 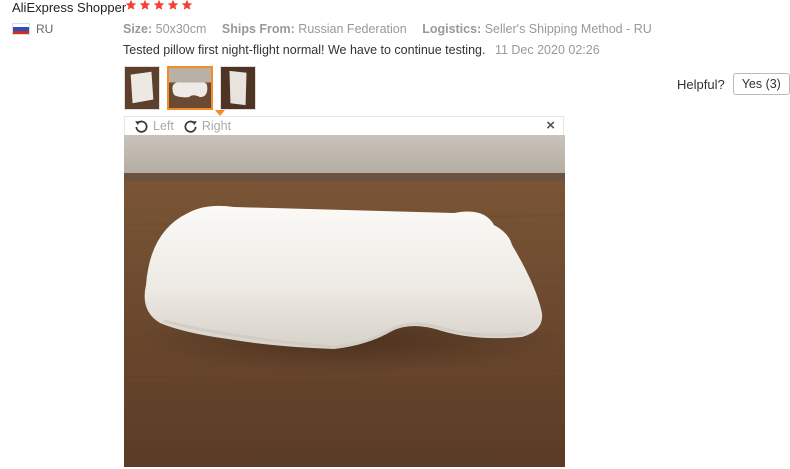 What do you see at coordinates (190, 126) in the screenshot?
I see `rotate-right-icon` at bounding box center [190, 126].